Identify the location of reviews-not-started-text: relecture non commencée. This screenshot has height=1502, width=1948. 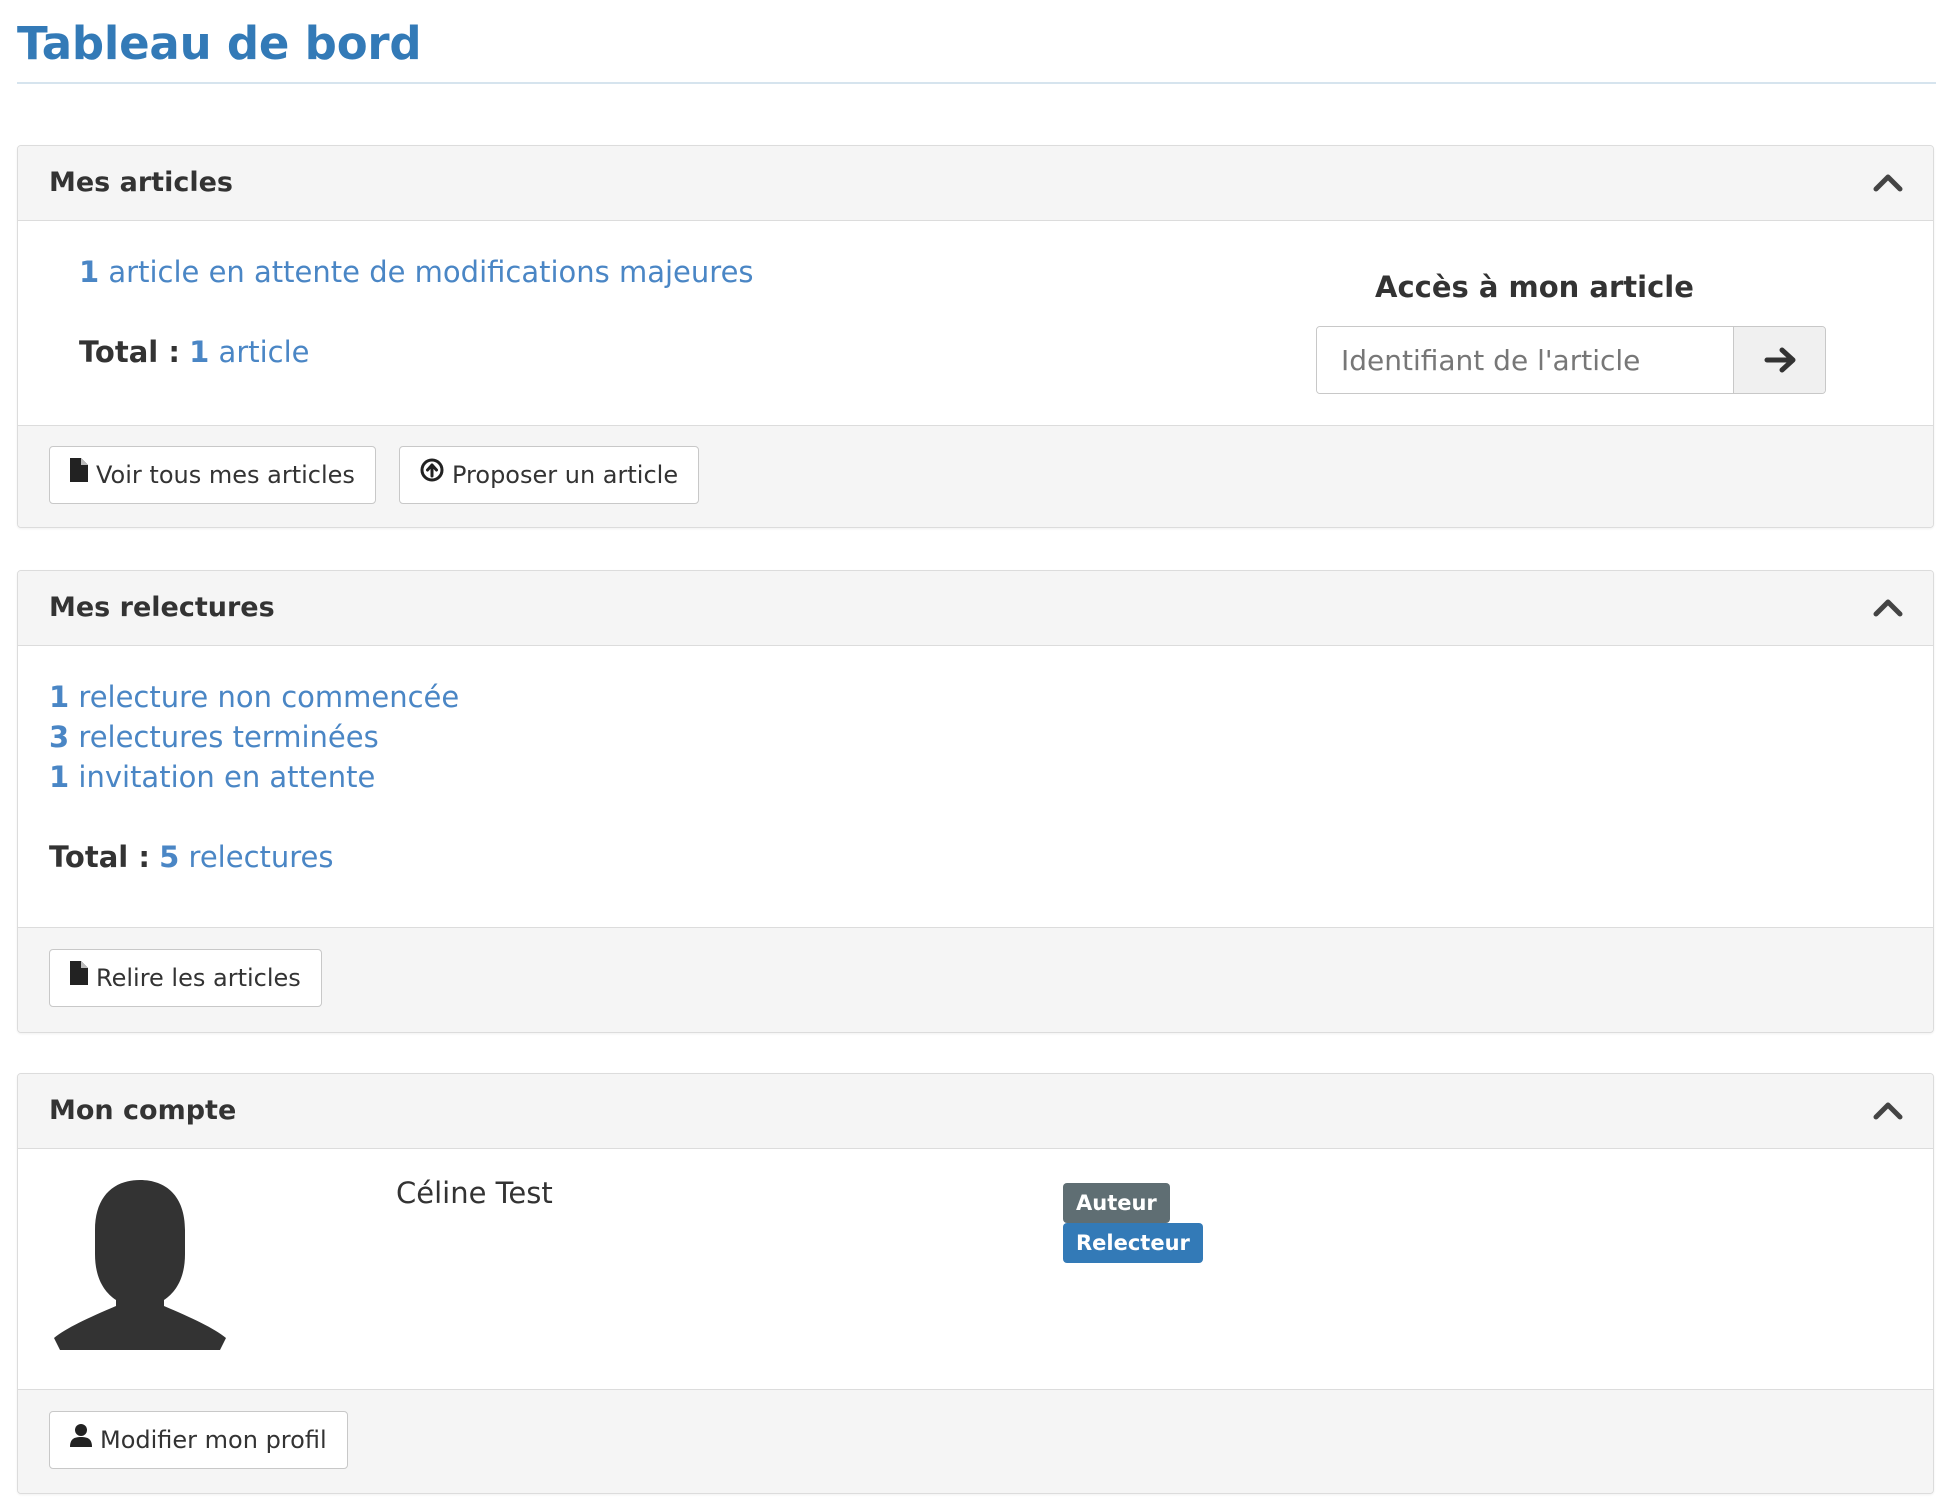
(269, 697).